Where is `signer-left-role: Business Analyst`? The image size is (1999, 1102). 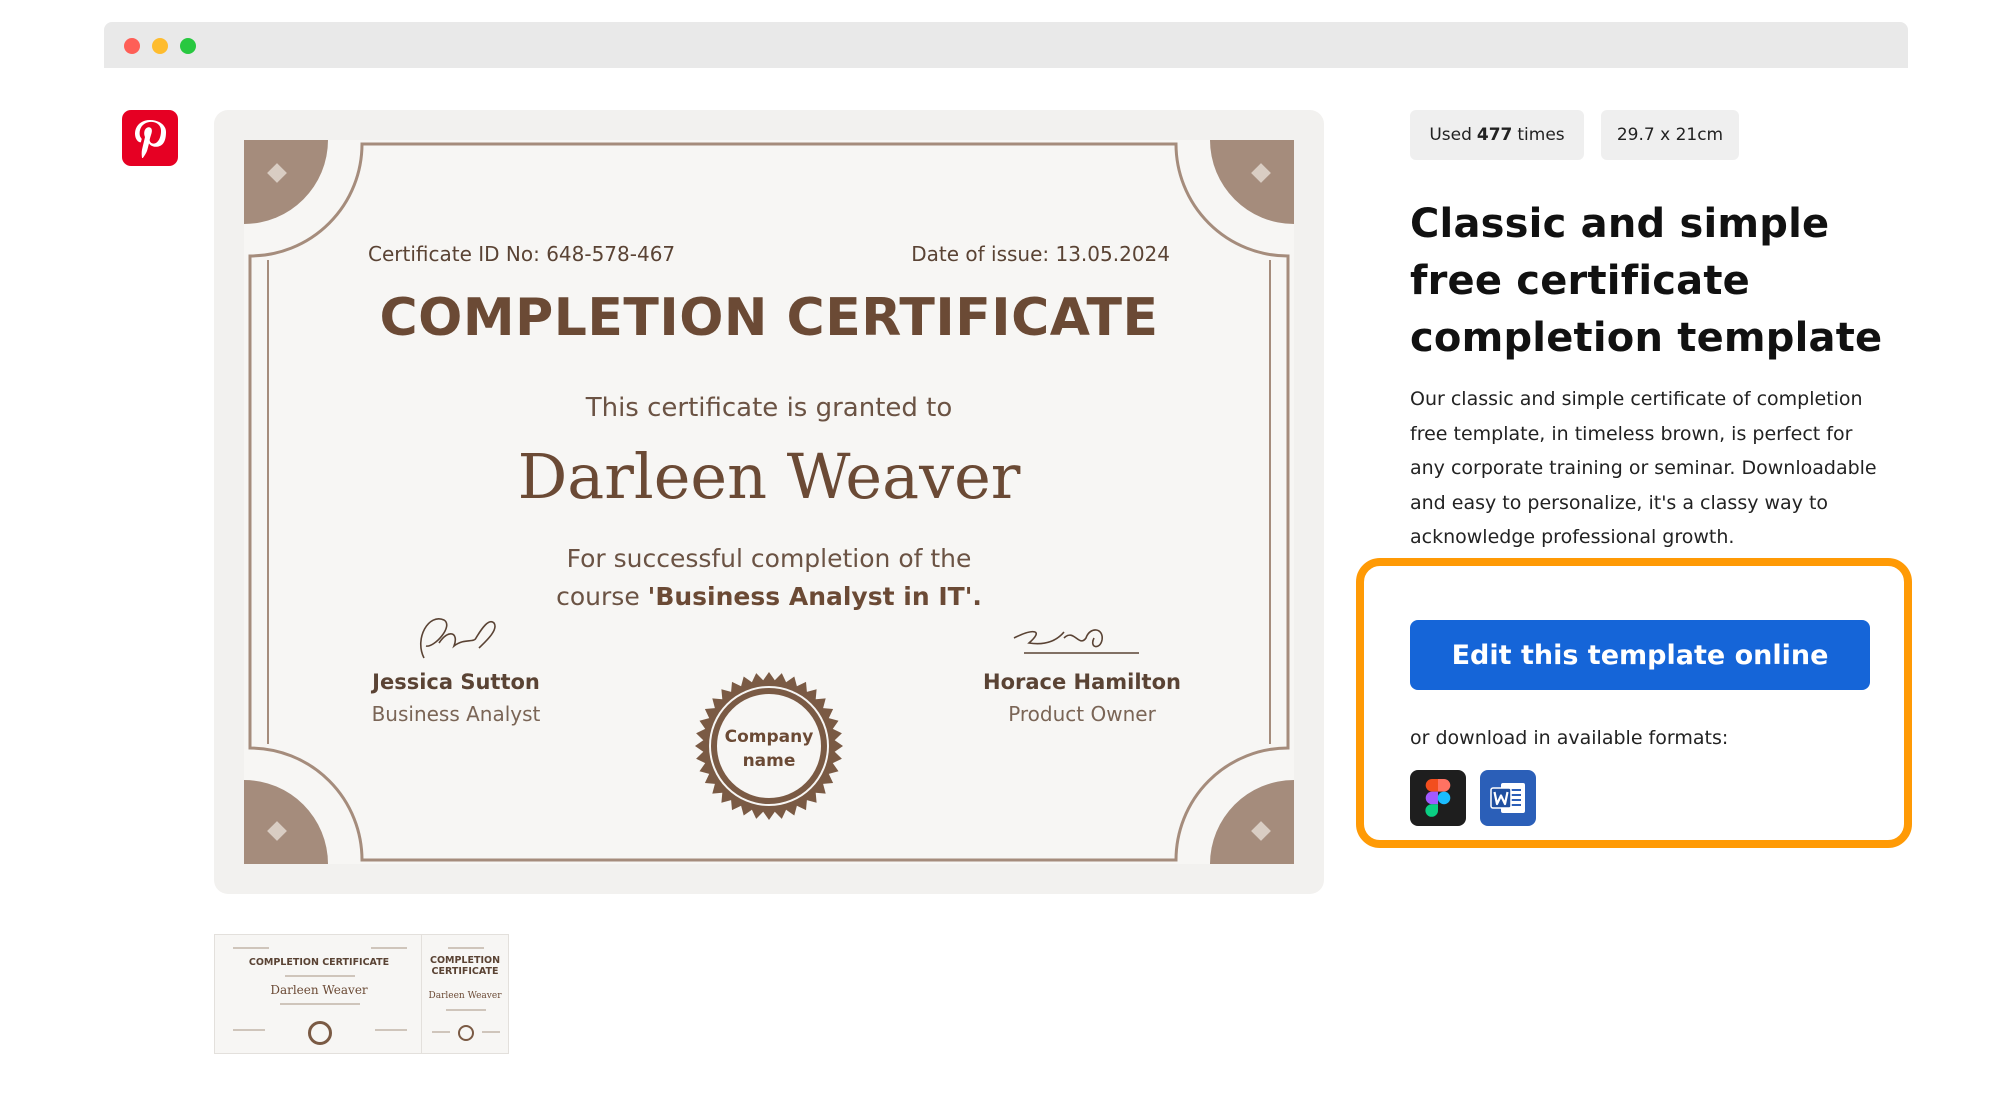
signer-left-role: Business Analyst is located at coordinates (456, 714).